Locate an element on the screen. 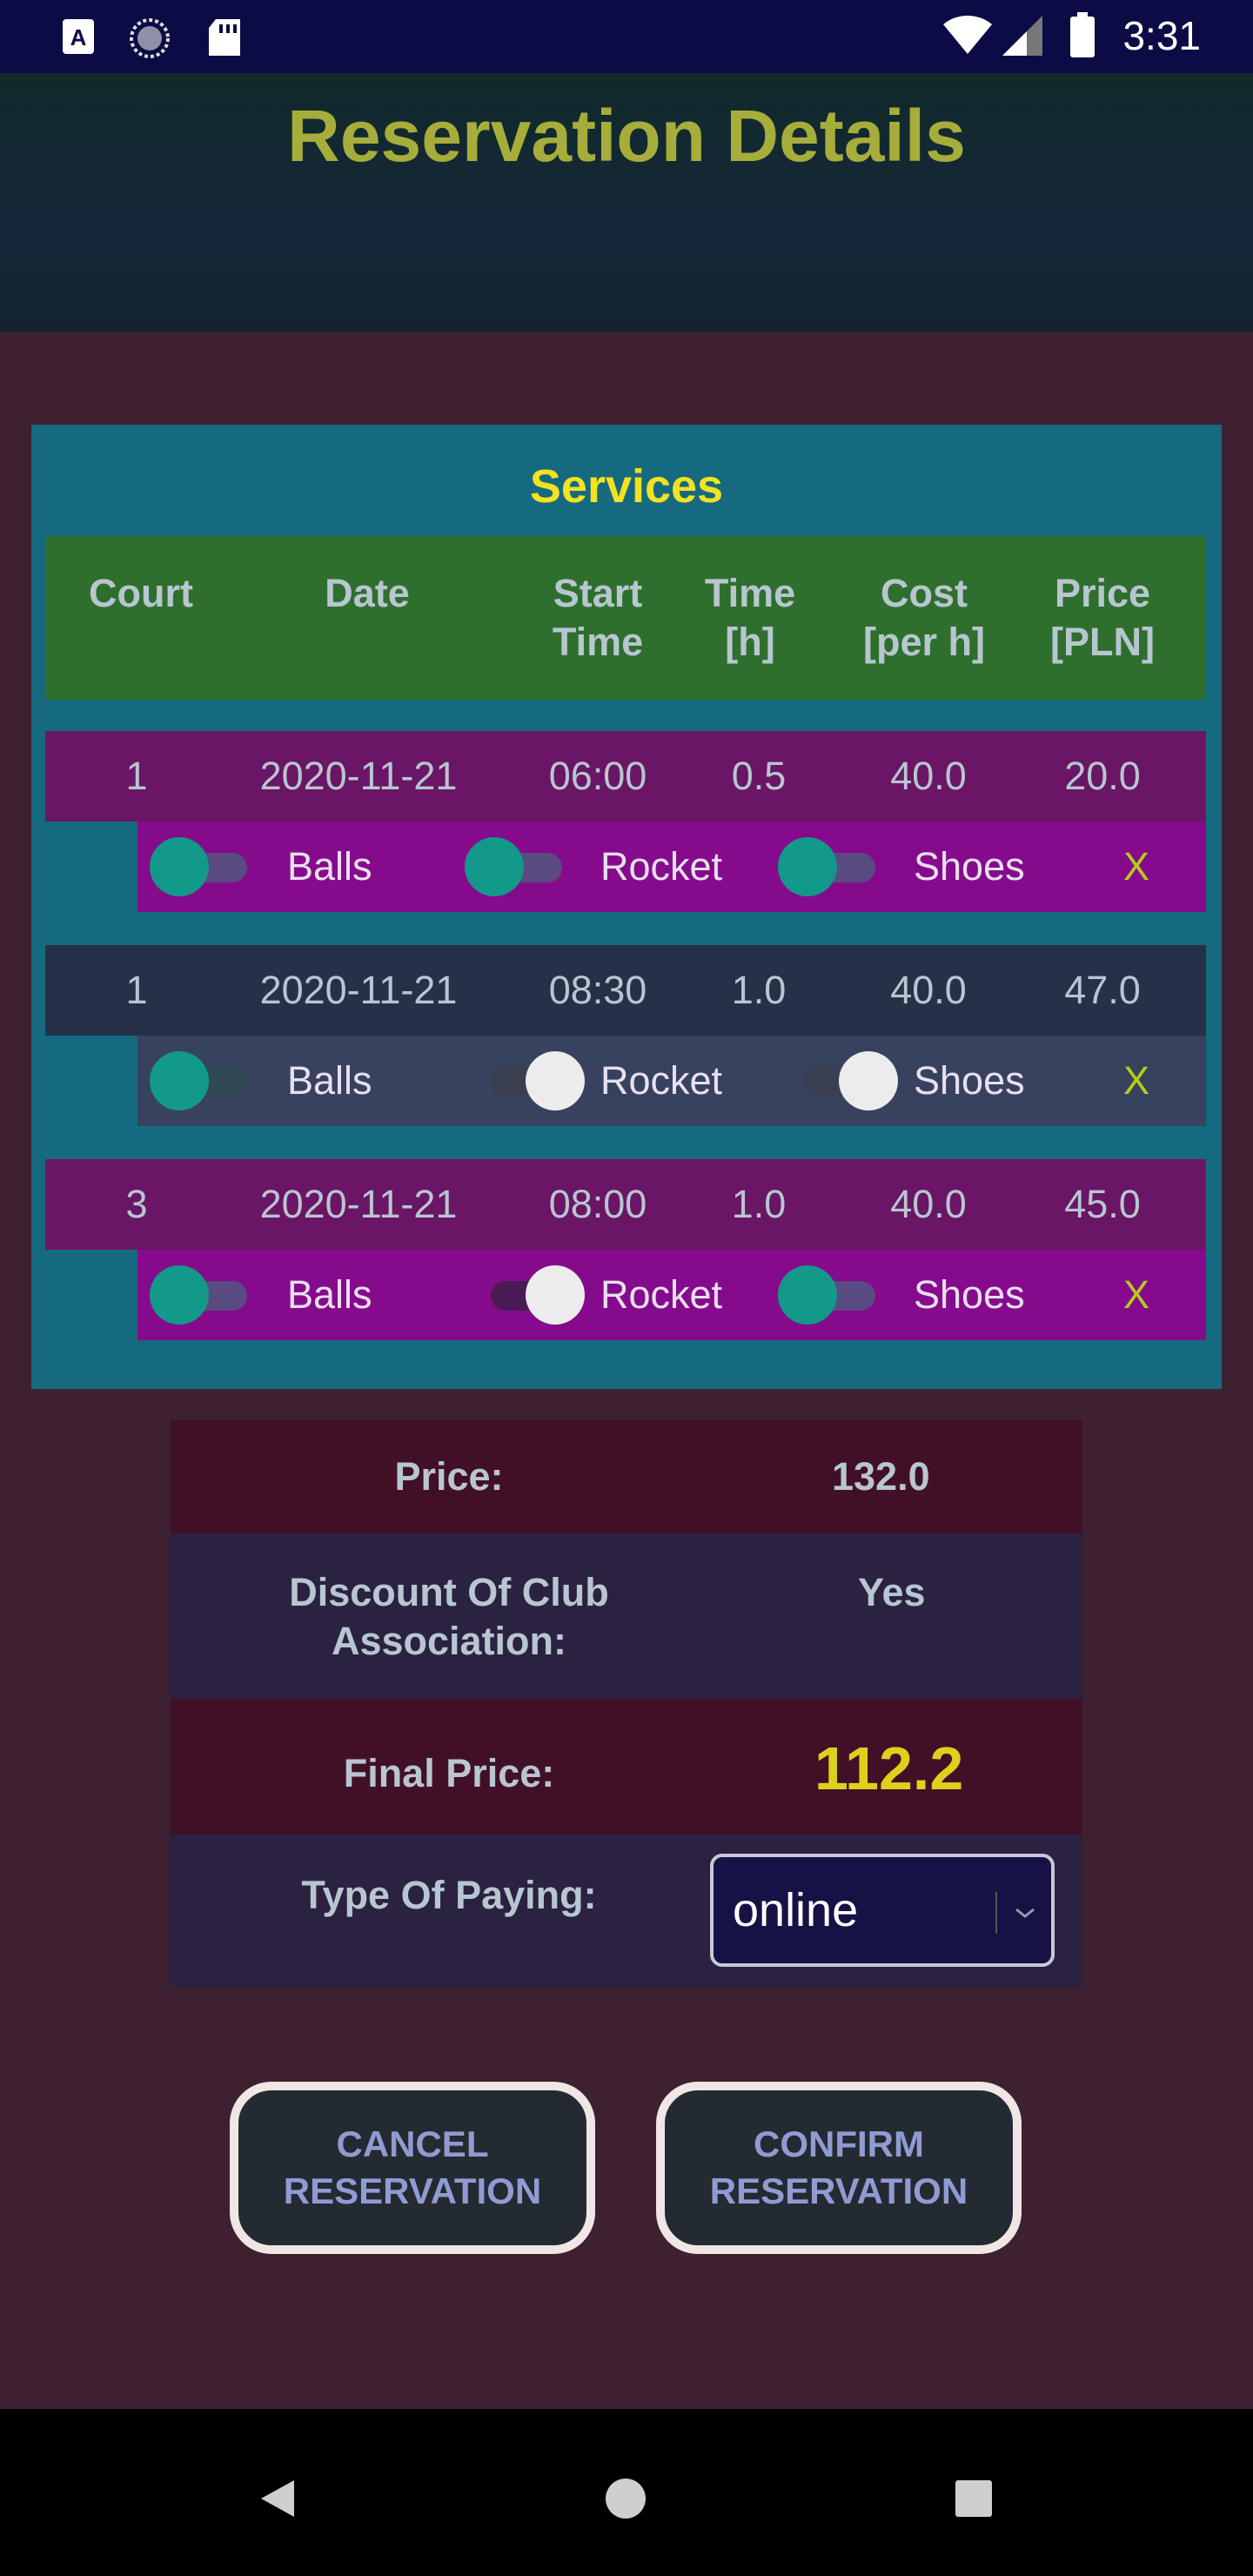  discount-label: Discount Of Club Association: is located at coordinates (449, 1617).